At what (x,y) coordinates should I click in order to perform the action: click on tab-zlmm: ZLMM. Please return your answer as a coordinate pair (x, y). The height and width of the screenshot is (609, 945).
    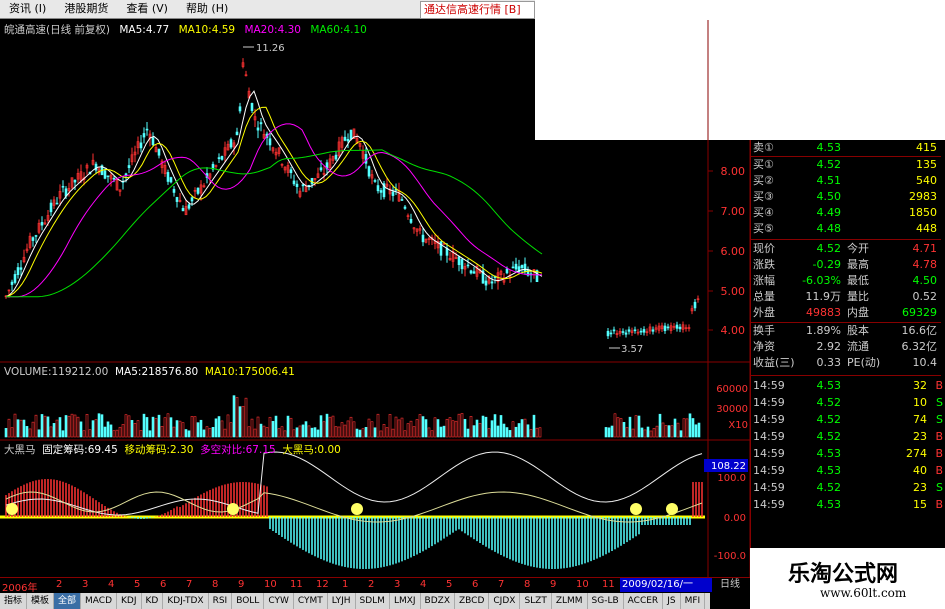
    Looking at the image, I should click on (570, 601).